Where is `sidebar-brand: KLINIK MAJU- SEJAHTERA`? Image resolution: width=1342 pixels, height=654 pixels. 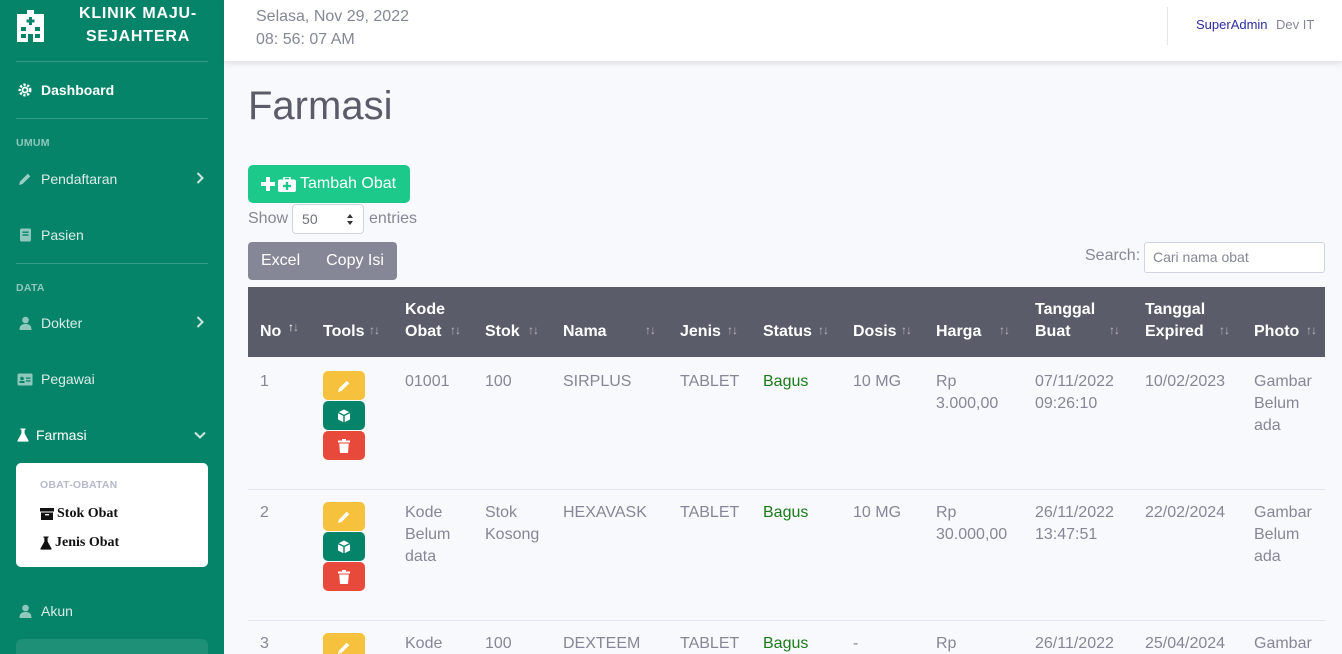 sidebar-brand: KLINIK MAJU- SEJAHTERA is located at coordinates (112, 31).